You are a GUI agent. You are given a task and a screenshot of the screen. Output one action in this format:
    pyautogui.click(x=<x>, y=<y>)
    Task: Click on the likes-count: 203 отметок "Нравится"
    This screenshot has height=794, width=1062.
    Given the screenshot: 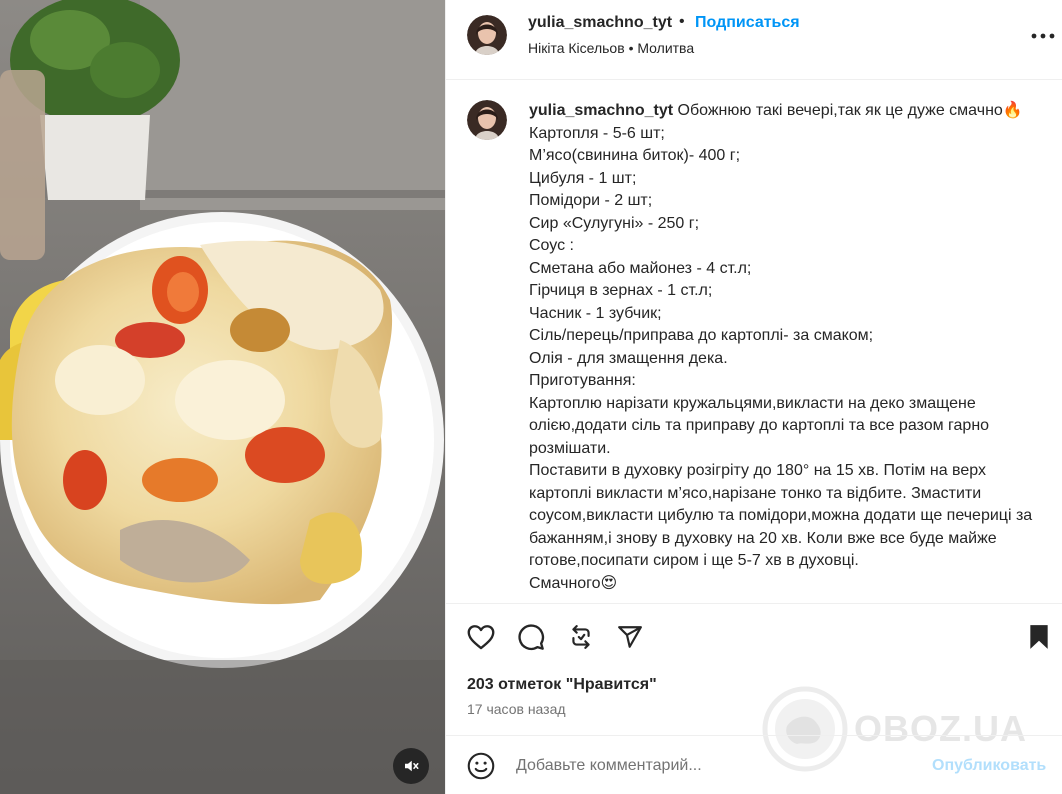 What is the action you would take?
    pyautogui.click(x=562, y=685)
    